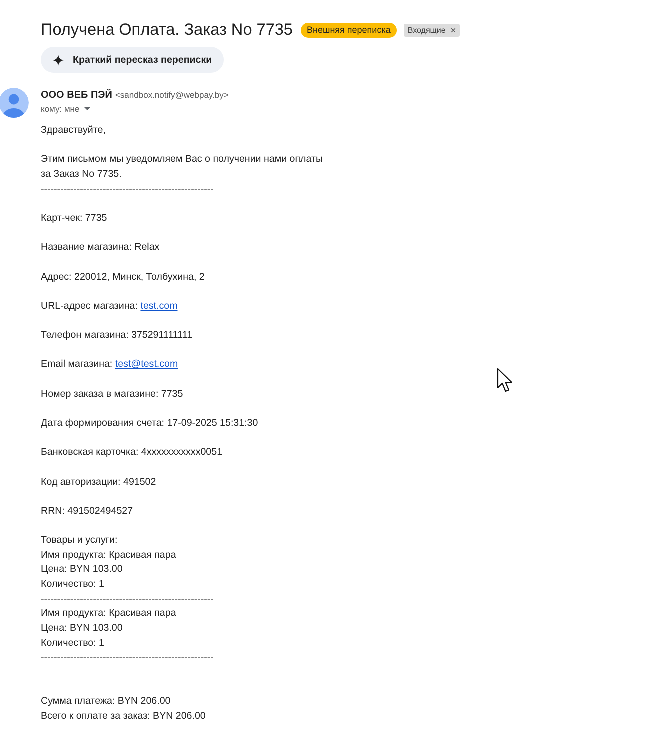  What do you see at coordinates (505, 381) in the screenshot?
I see `mouse-pointer-icon` at bounding box center [505, 381].